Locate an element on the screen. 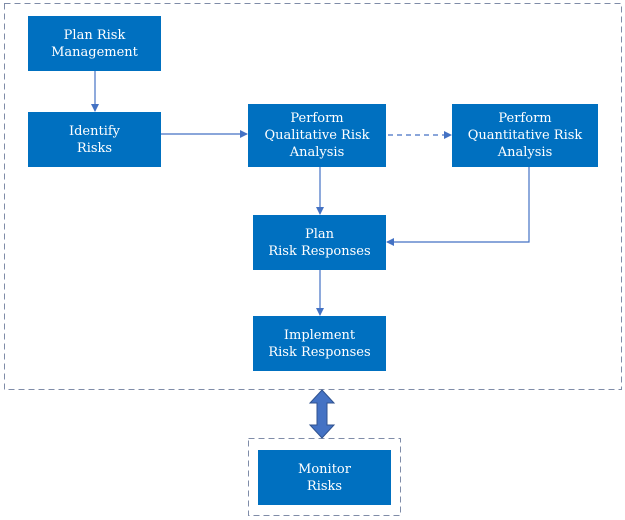 The width and height of the screenshot is (625, 520). node-label: Qualitative Risk is located at coordinates (317, 135).